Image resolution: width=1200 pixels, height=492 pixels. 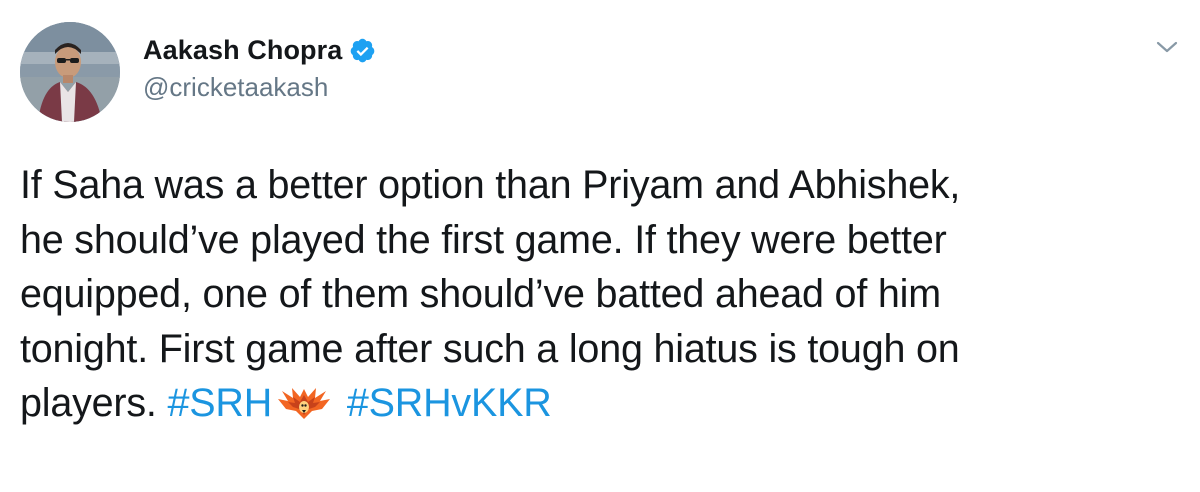 What do you see at coordinates (259, 87) in the screenshot?
I see `user-handle: @cricketaakash` at bounding box center [259, 87].